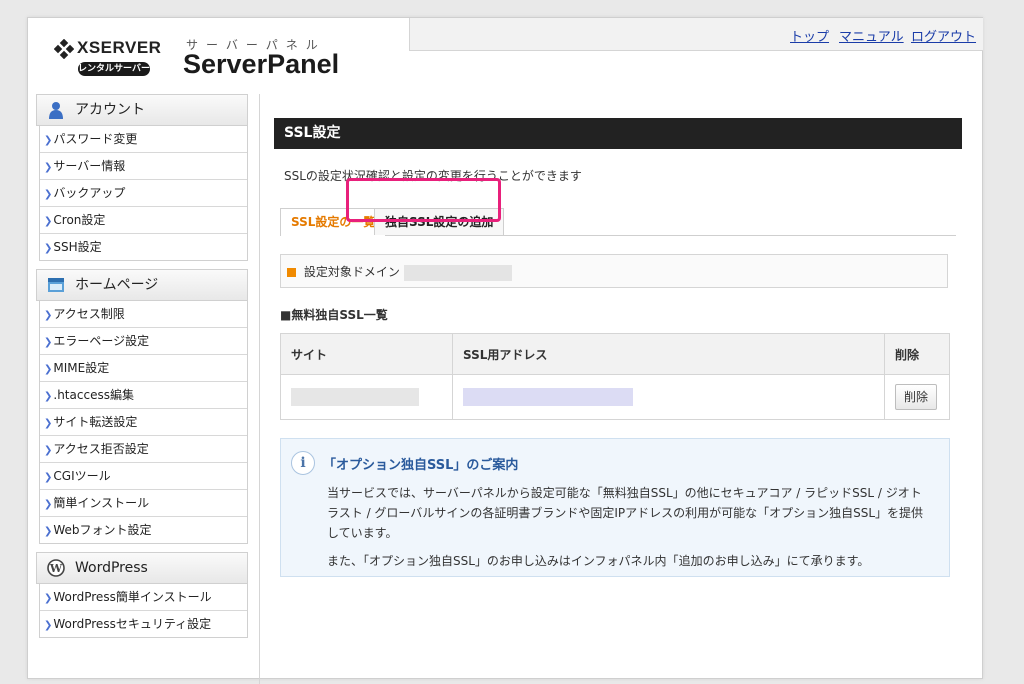 This screenshot has width=1024, height=684. I want to click on sidebar-section-account: アカウント, so click(142, 110).